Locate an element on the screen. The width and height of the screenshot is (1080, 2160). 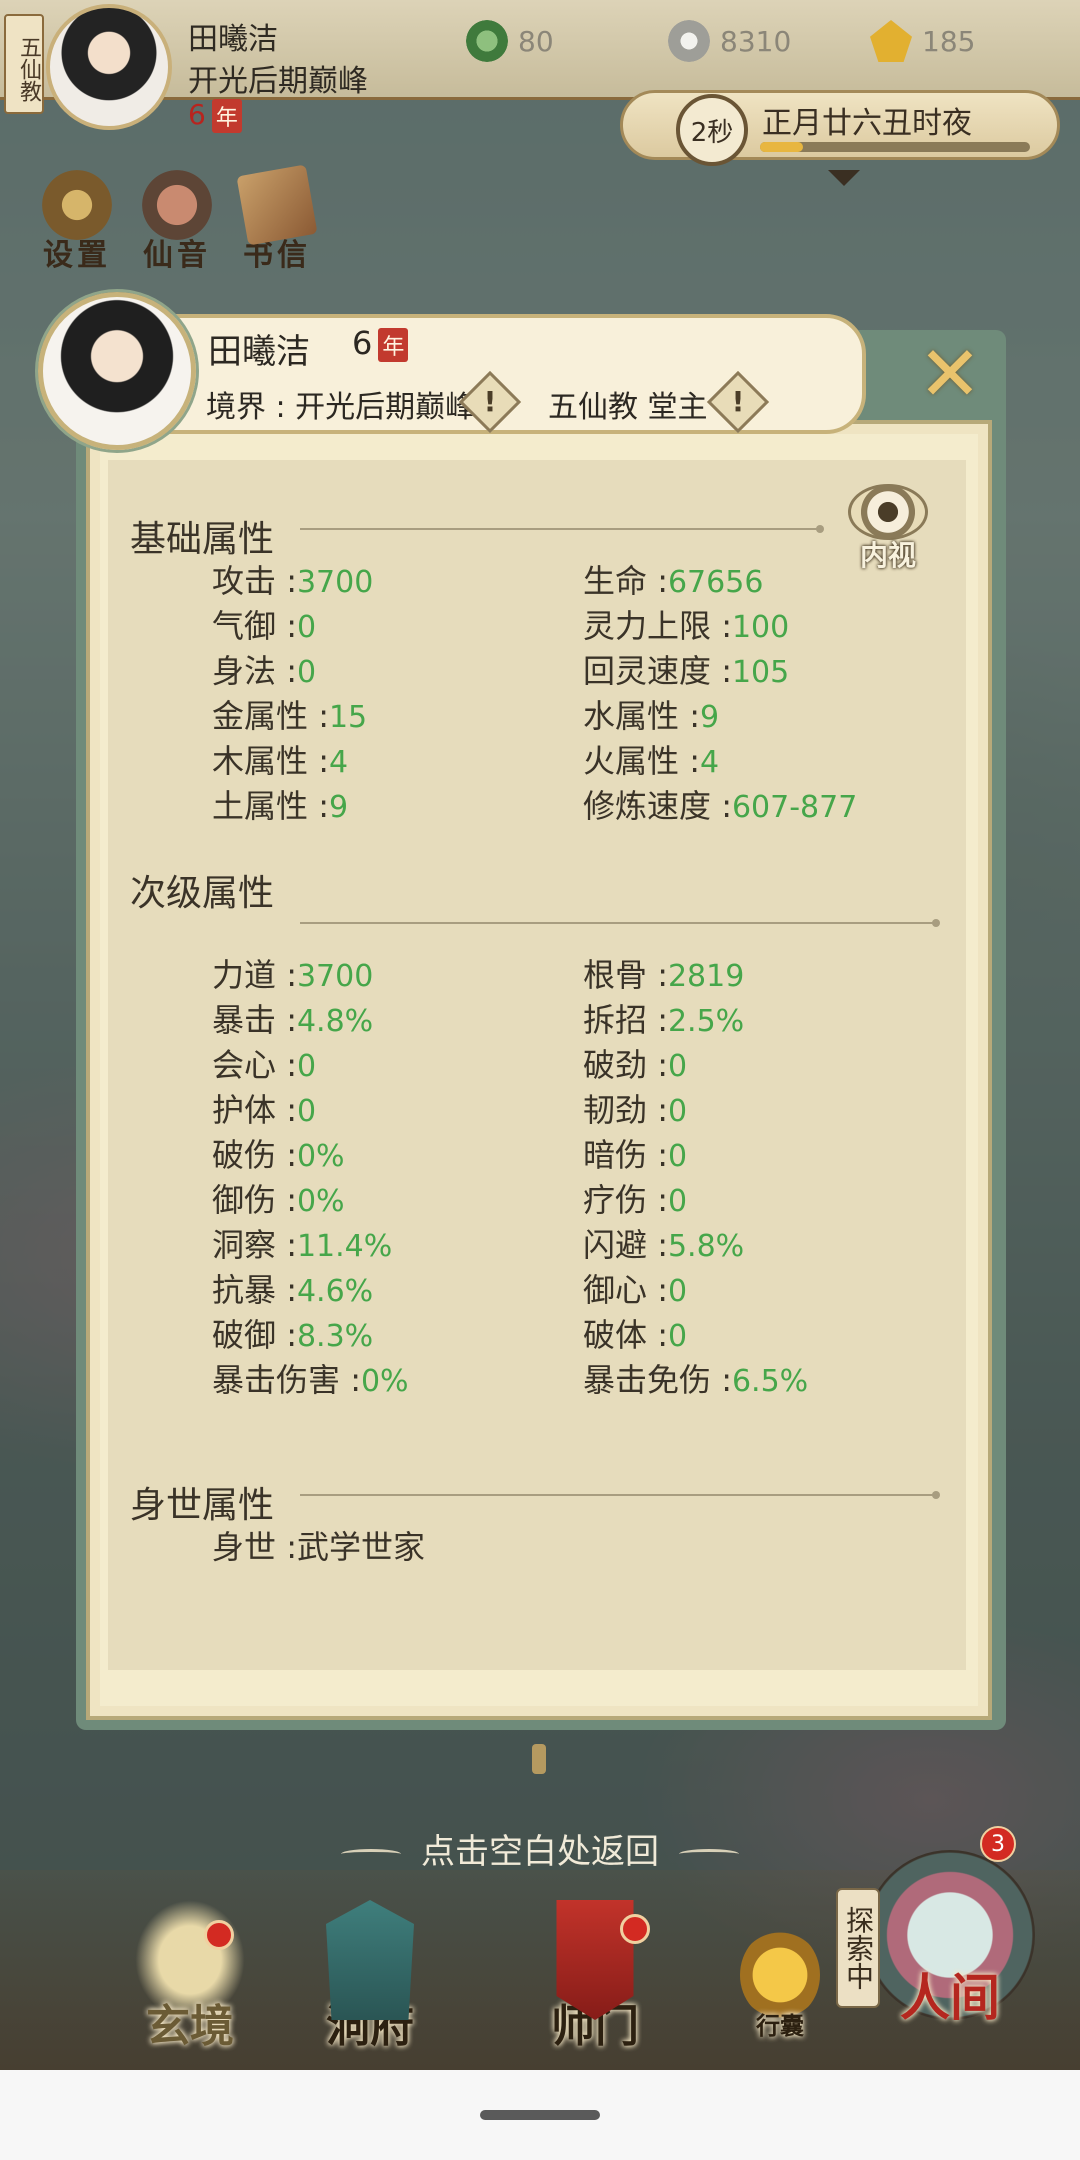
nav-renjian: 人间 is located at coordinates (950, 1940).